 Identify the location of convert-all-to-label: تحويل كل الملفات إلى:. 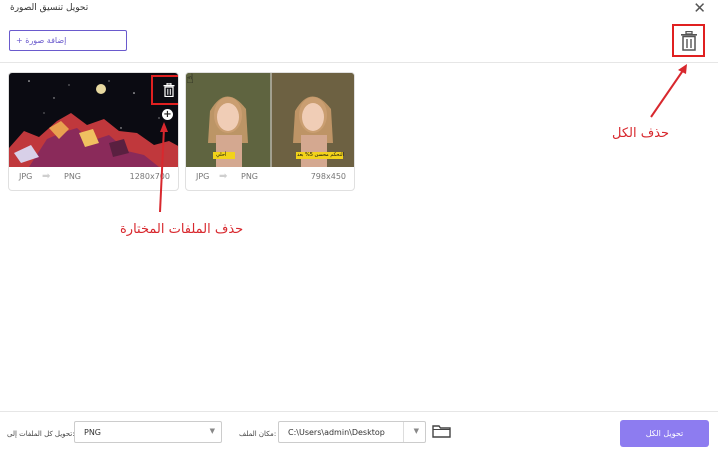
(41, 434).